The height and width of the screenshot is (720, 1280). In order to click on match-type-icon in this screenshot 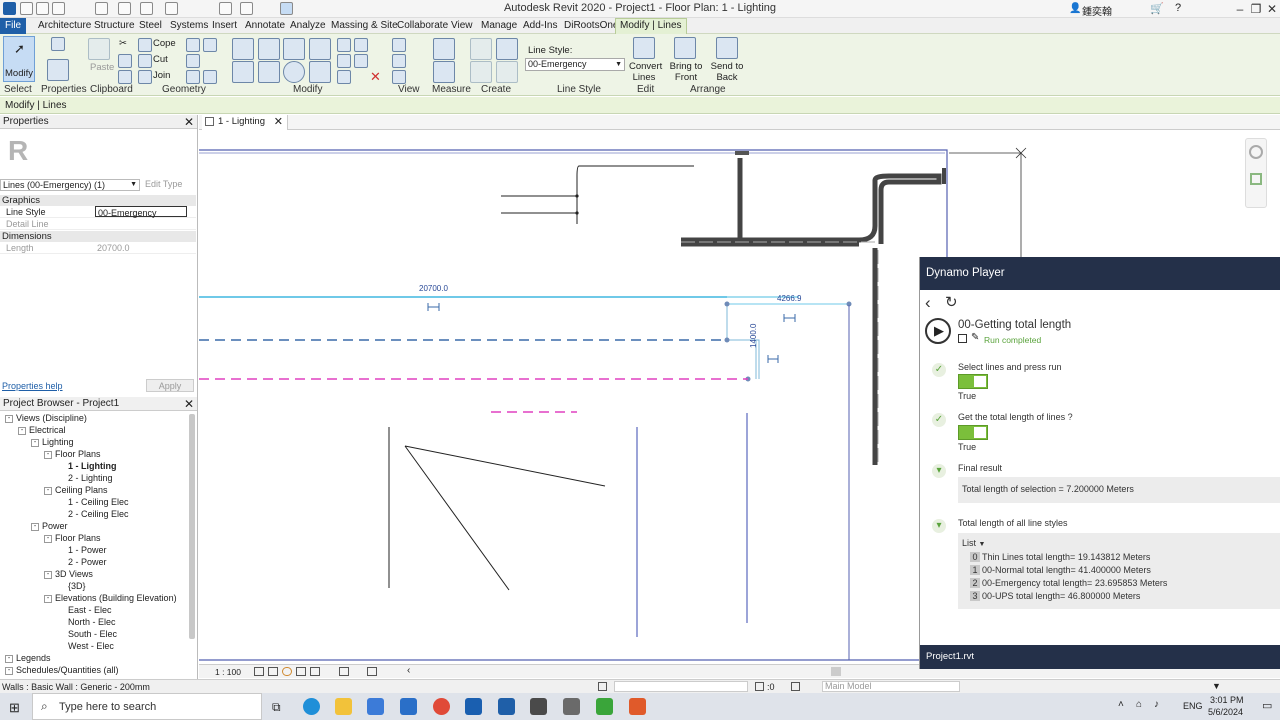, I will do `click(125, 77)`.